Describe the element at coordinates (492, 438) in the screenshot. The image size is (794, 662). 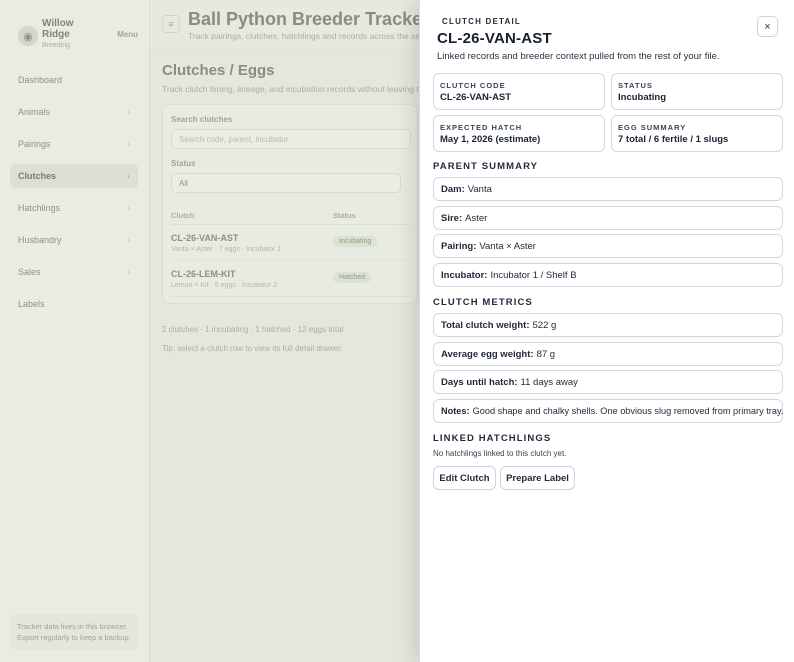
I see `linked-hatchlings-heading: Linked Hatchlings` at that location.